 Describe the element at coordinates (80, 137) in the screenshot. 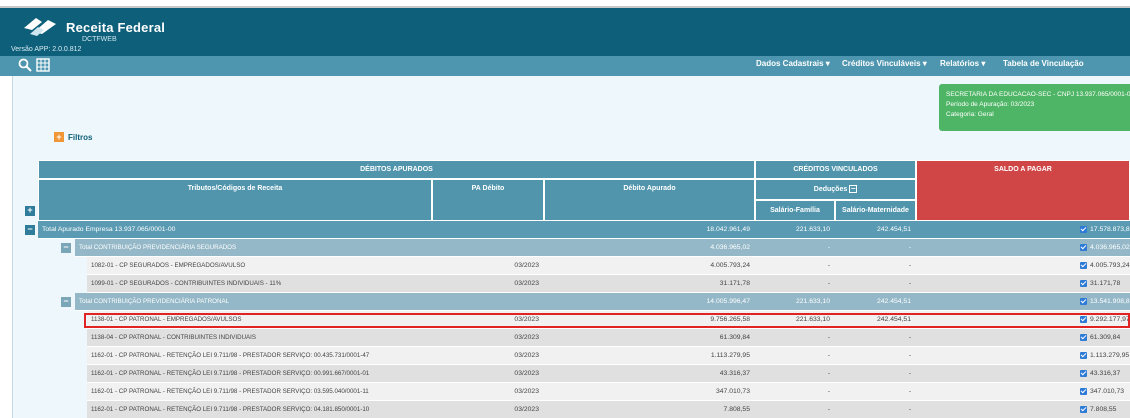

I see `filters-label: Filtros` at that location.